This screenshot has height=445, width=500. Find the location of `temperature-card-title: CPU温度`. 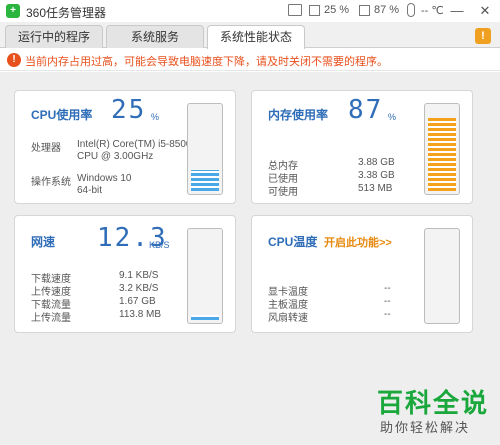

temperature-card-title: CPU温度 is located at coordinates (293, 242).